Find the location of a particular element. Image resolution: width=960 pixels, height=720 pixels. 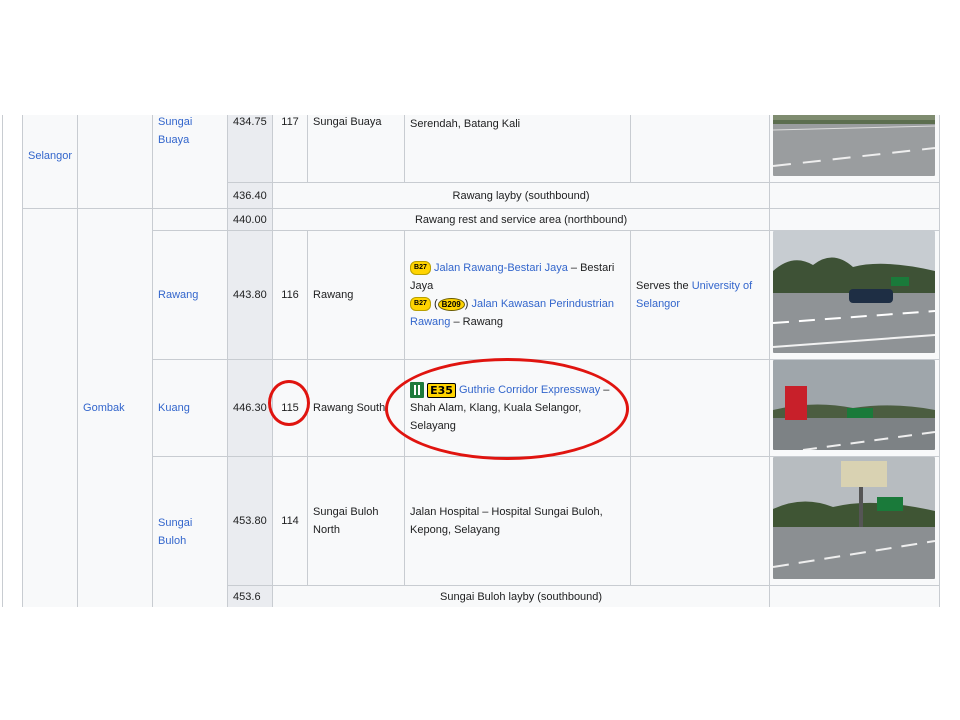

km-cell: 440.00 is located at coordinates (250, 219).